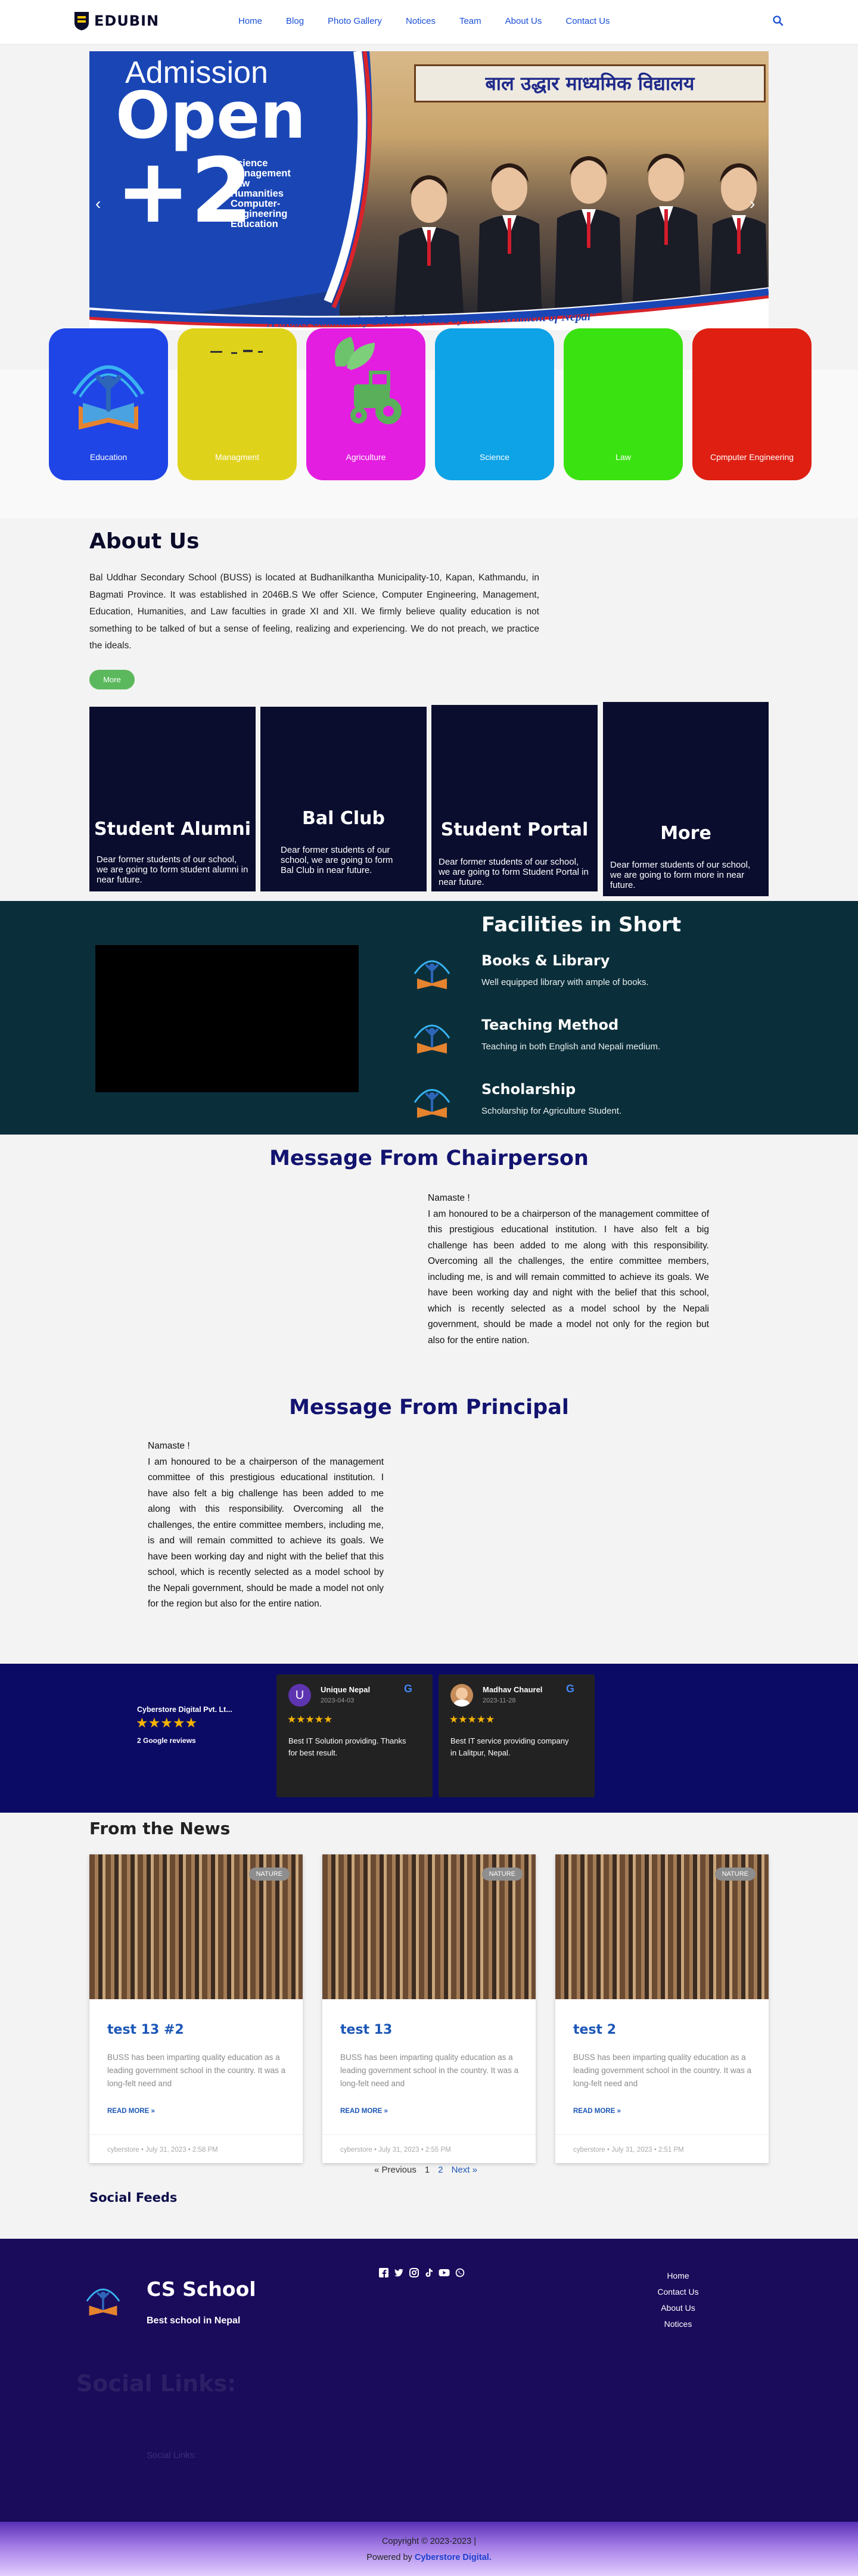  What do you see at coordinates (752, 203) in the screenshot?
I see `chevron-right-icon: ›` at bounding box center [752, 203].